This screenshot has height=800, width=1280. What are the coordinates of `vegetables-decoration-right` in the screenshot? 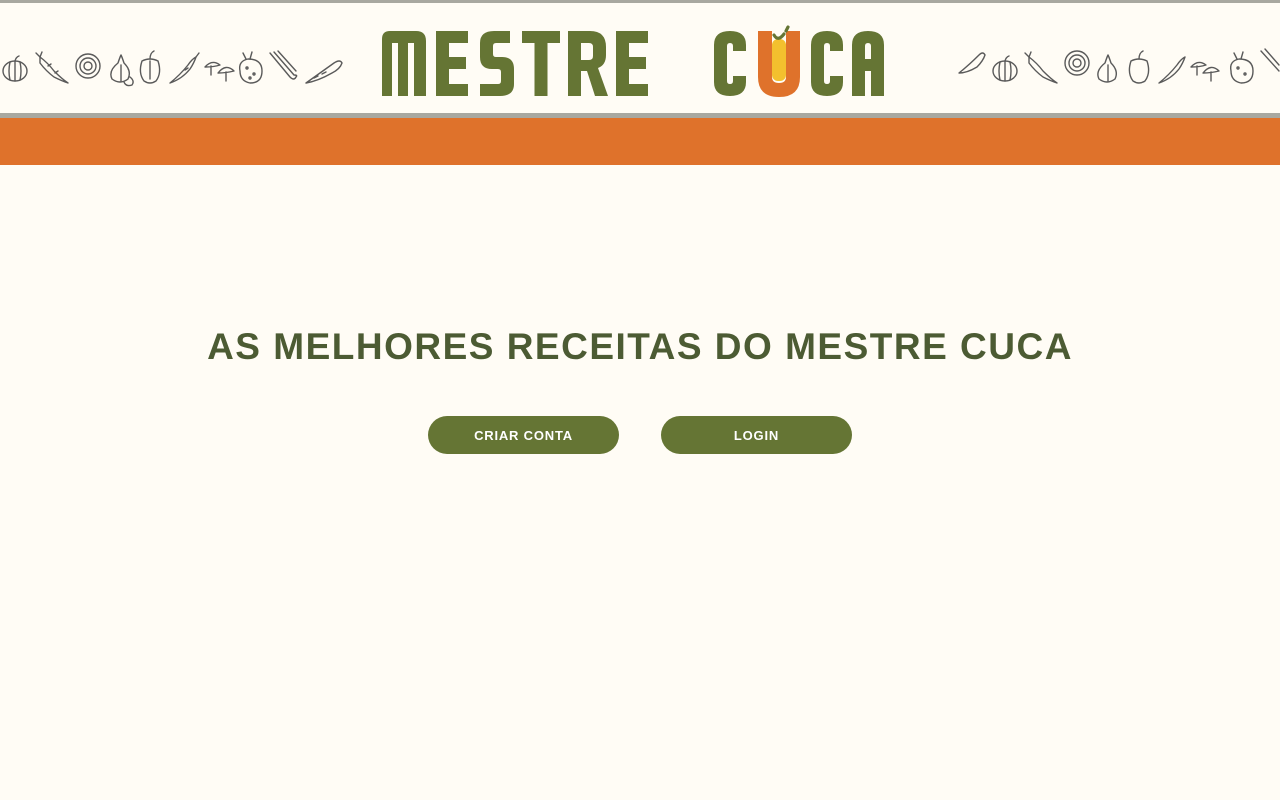 It's located at (1119, 66).